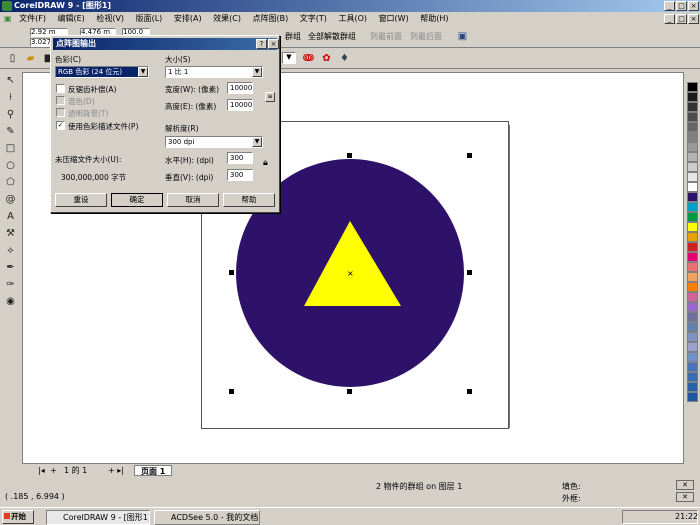 This screenshot has width=700, height=525. What do you see at coordinates (265, 163) in the screenshot?
I see `lock-icon: 🔒︎` at bounding box center [265, 163].